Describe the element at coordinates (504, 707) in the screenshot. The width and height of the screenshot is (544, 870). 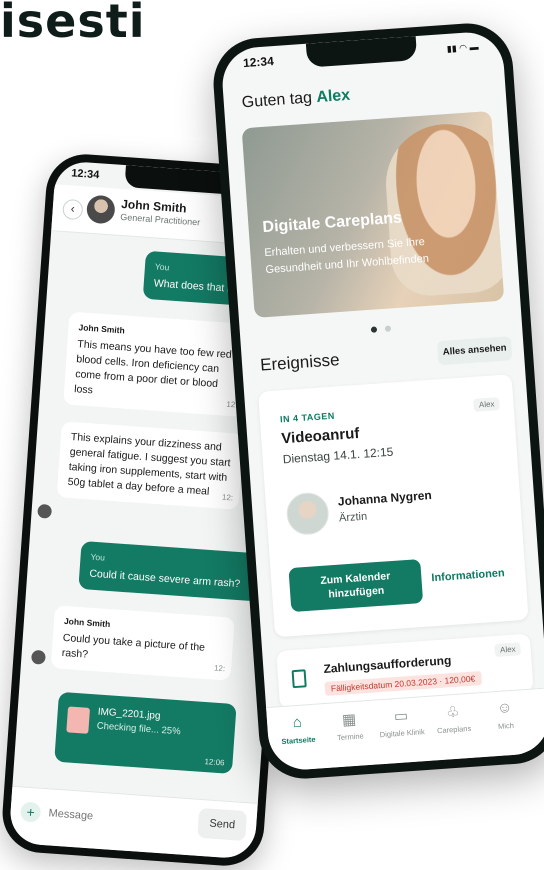
I see `smile-icon: ☺` at that location.